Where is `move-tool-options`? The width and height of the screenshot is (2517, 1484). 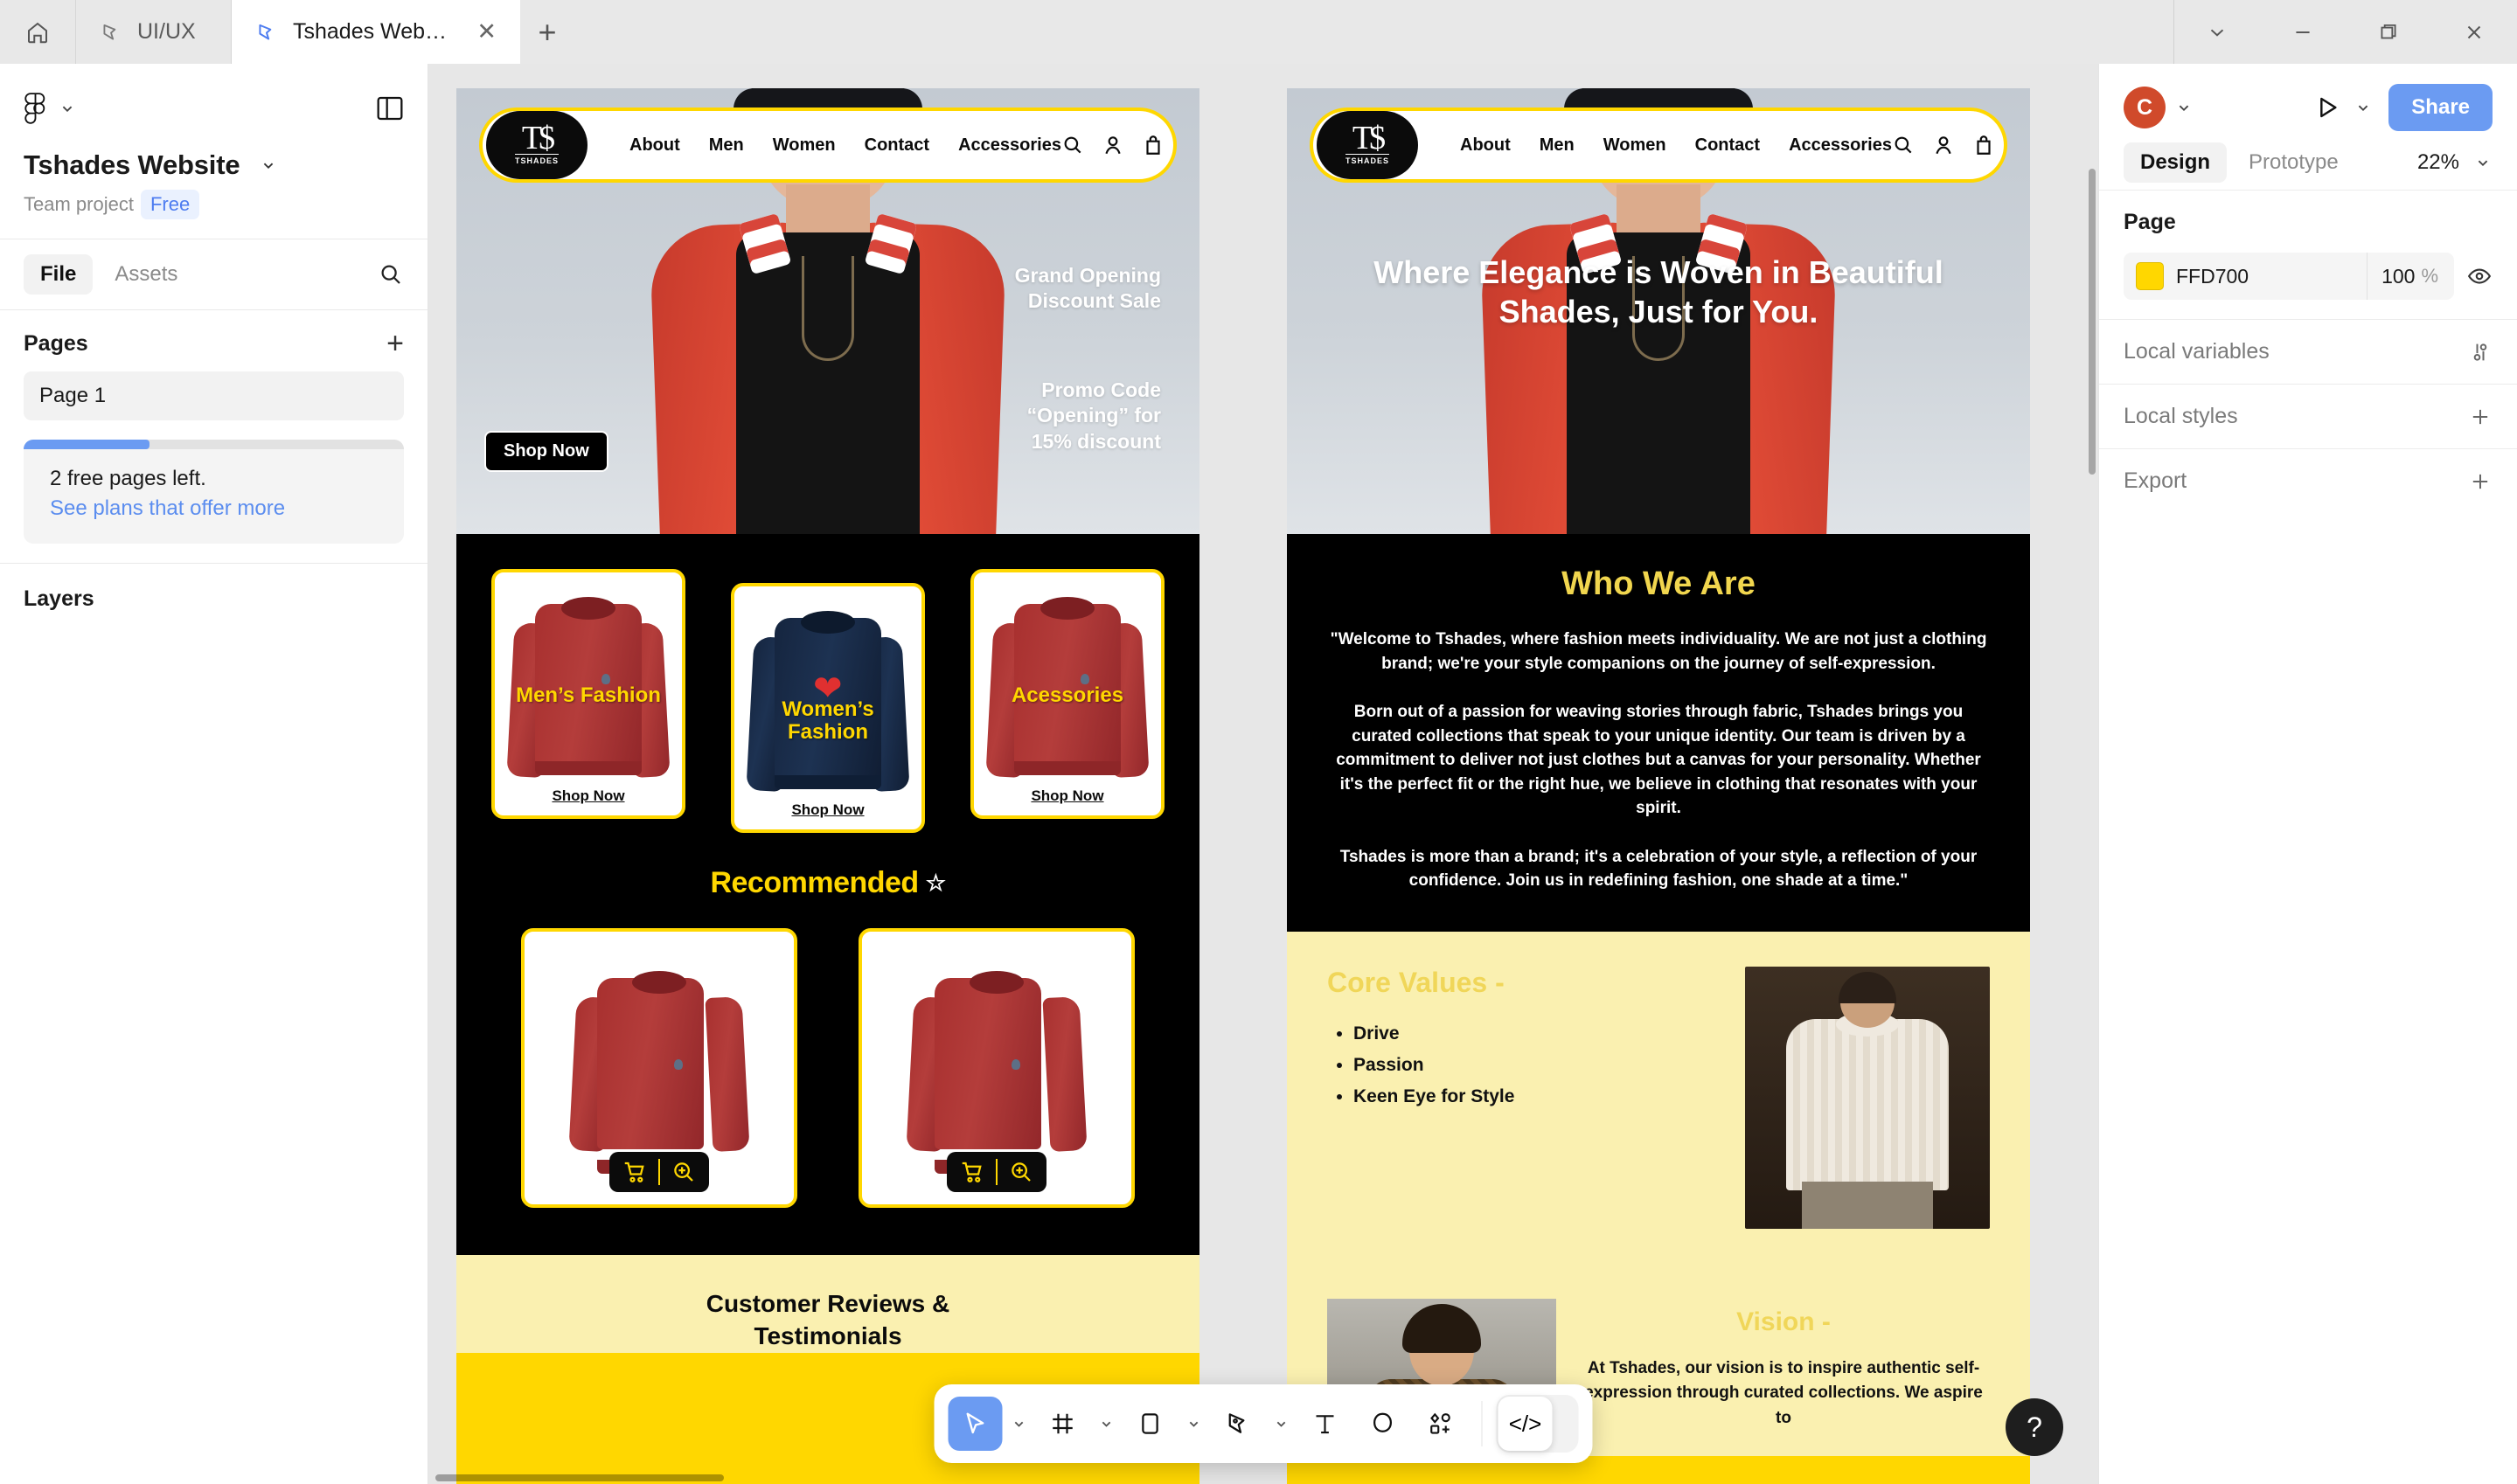 move-tool-options is located at coordinates (1020, 1423).